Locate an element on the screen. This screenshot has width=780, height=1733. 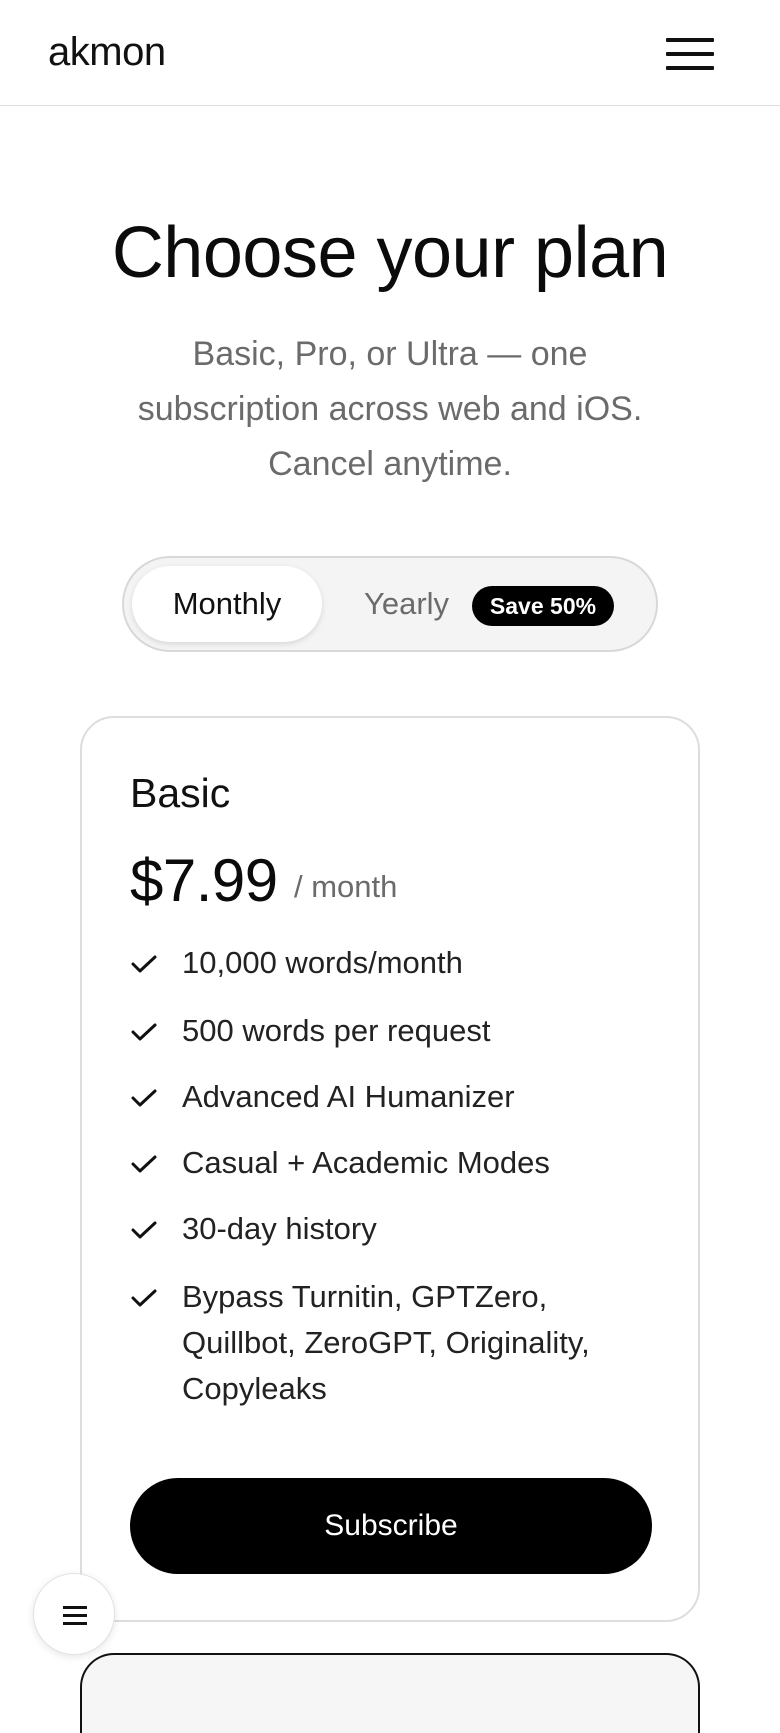
billing-period-toggle: Monthly Yearly Save 50% is located at coordinates (390, 604).